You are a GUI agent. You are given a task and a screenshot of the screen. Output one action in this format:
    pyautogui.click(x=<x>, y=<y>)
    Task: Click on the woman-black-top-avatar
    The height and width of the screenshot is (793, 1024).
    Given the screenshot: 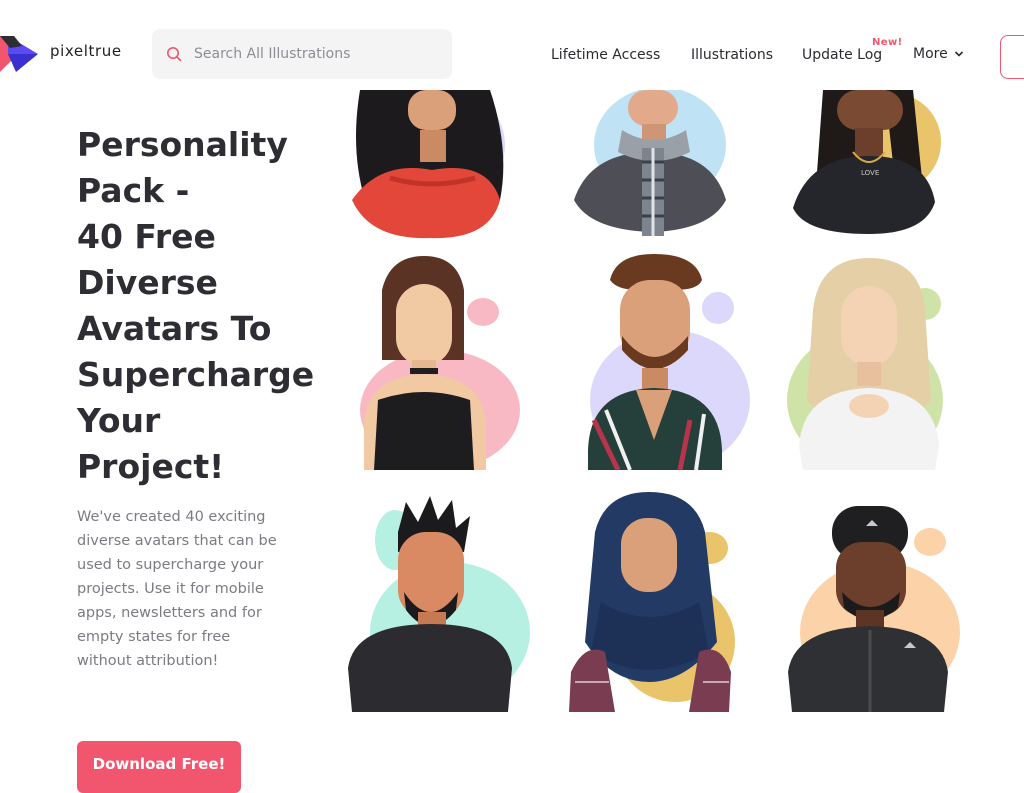 What is the action you would take?
    pyautogui.click(x=440, y=360)
    